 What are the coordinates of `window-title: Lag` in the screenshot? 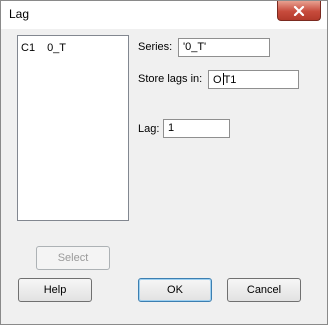 It's located at (19, 14).